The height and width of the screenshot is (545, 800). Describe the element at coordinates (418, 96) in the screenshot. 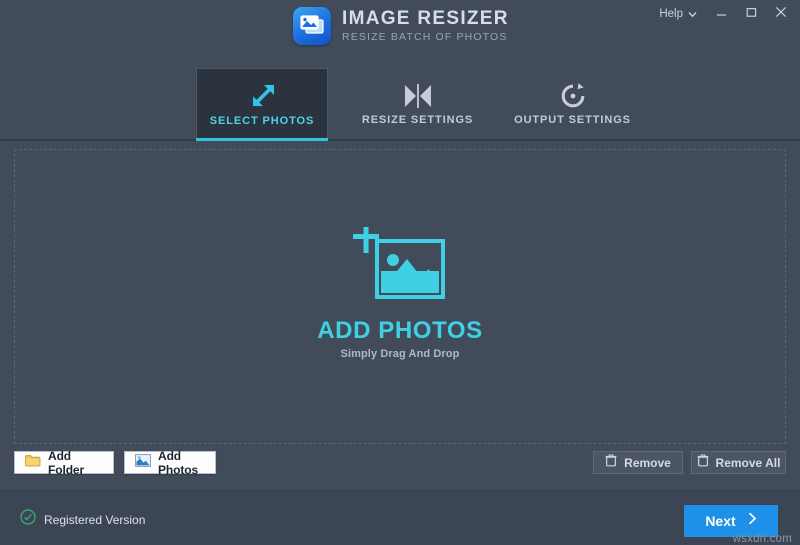

I see `collapse-horizontal-icon` at that location.